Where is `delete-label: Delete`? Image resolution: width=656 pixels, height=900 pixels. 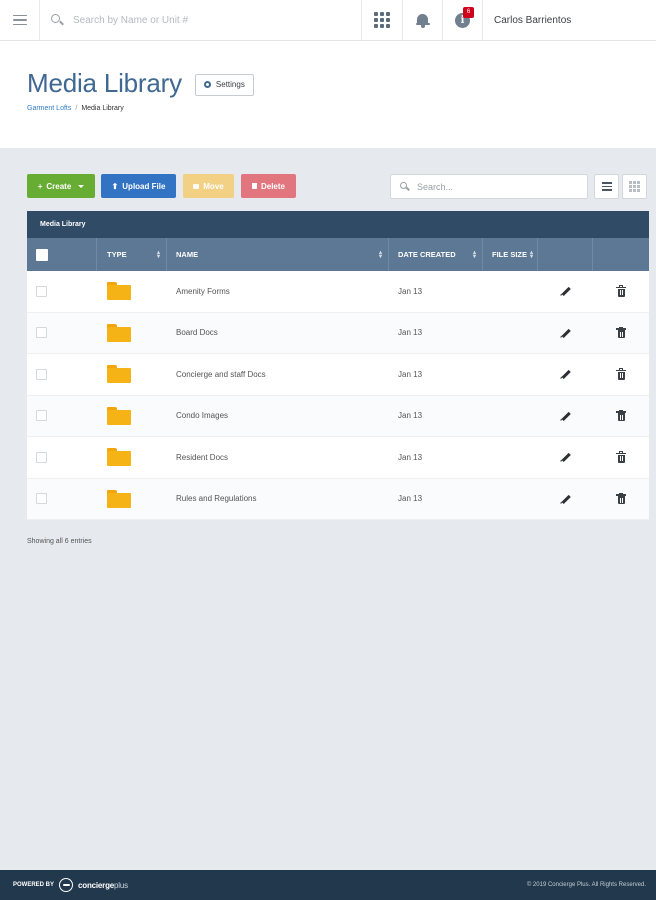
delete-label: Delete is located at coordinates (272, 186).